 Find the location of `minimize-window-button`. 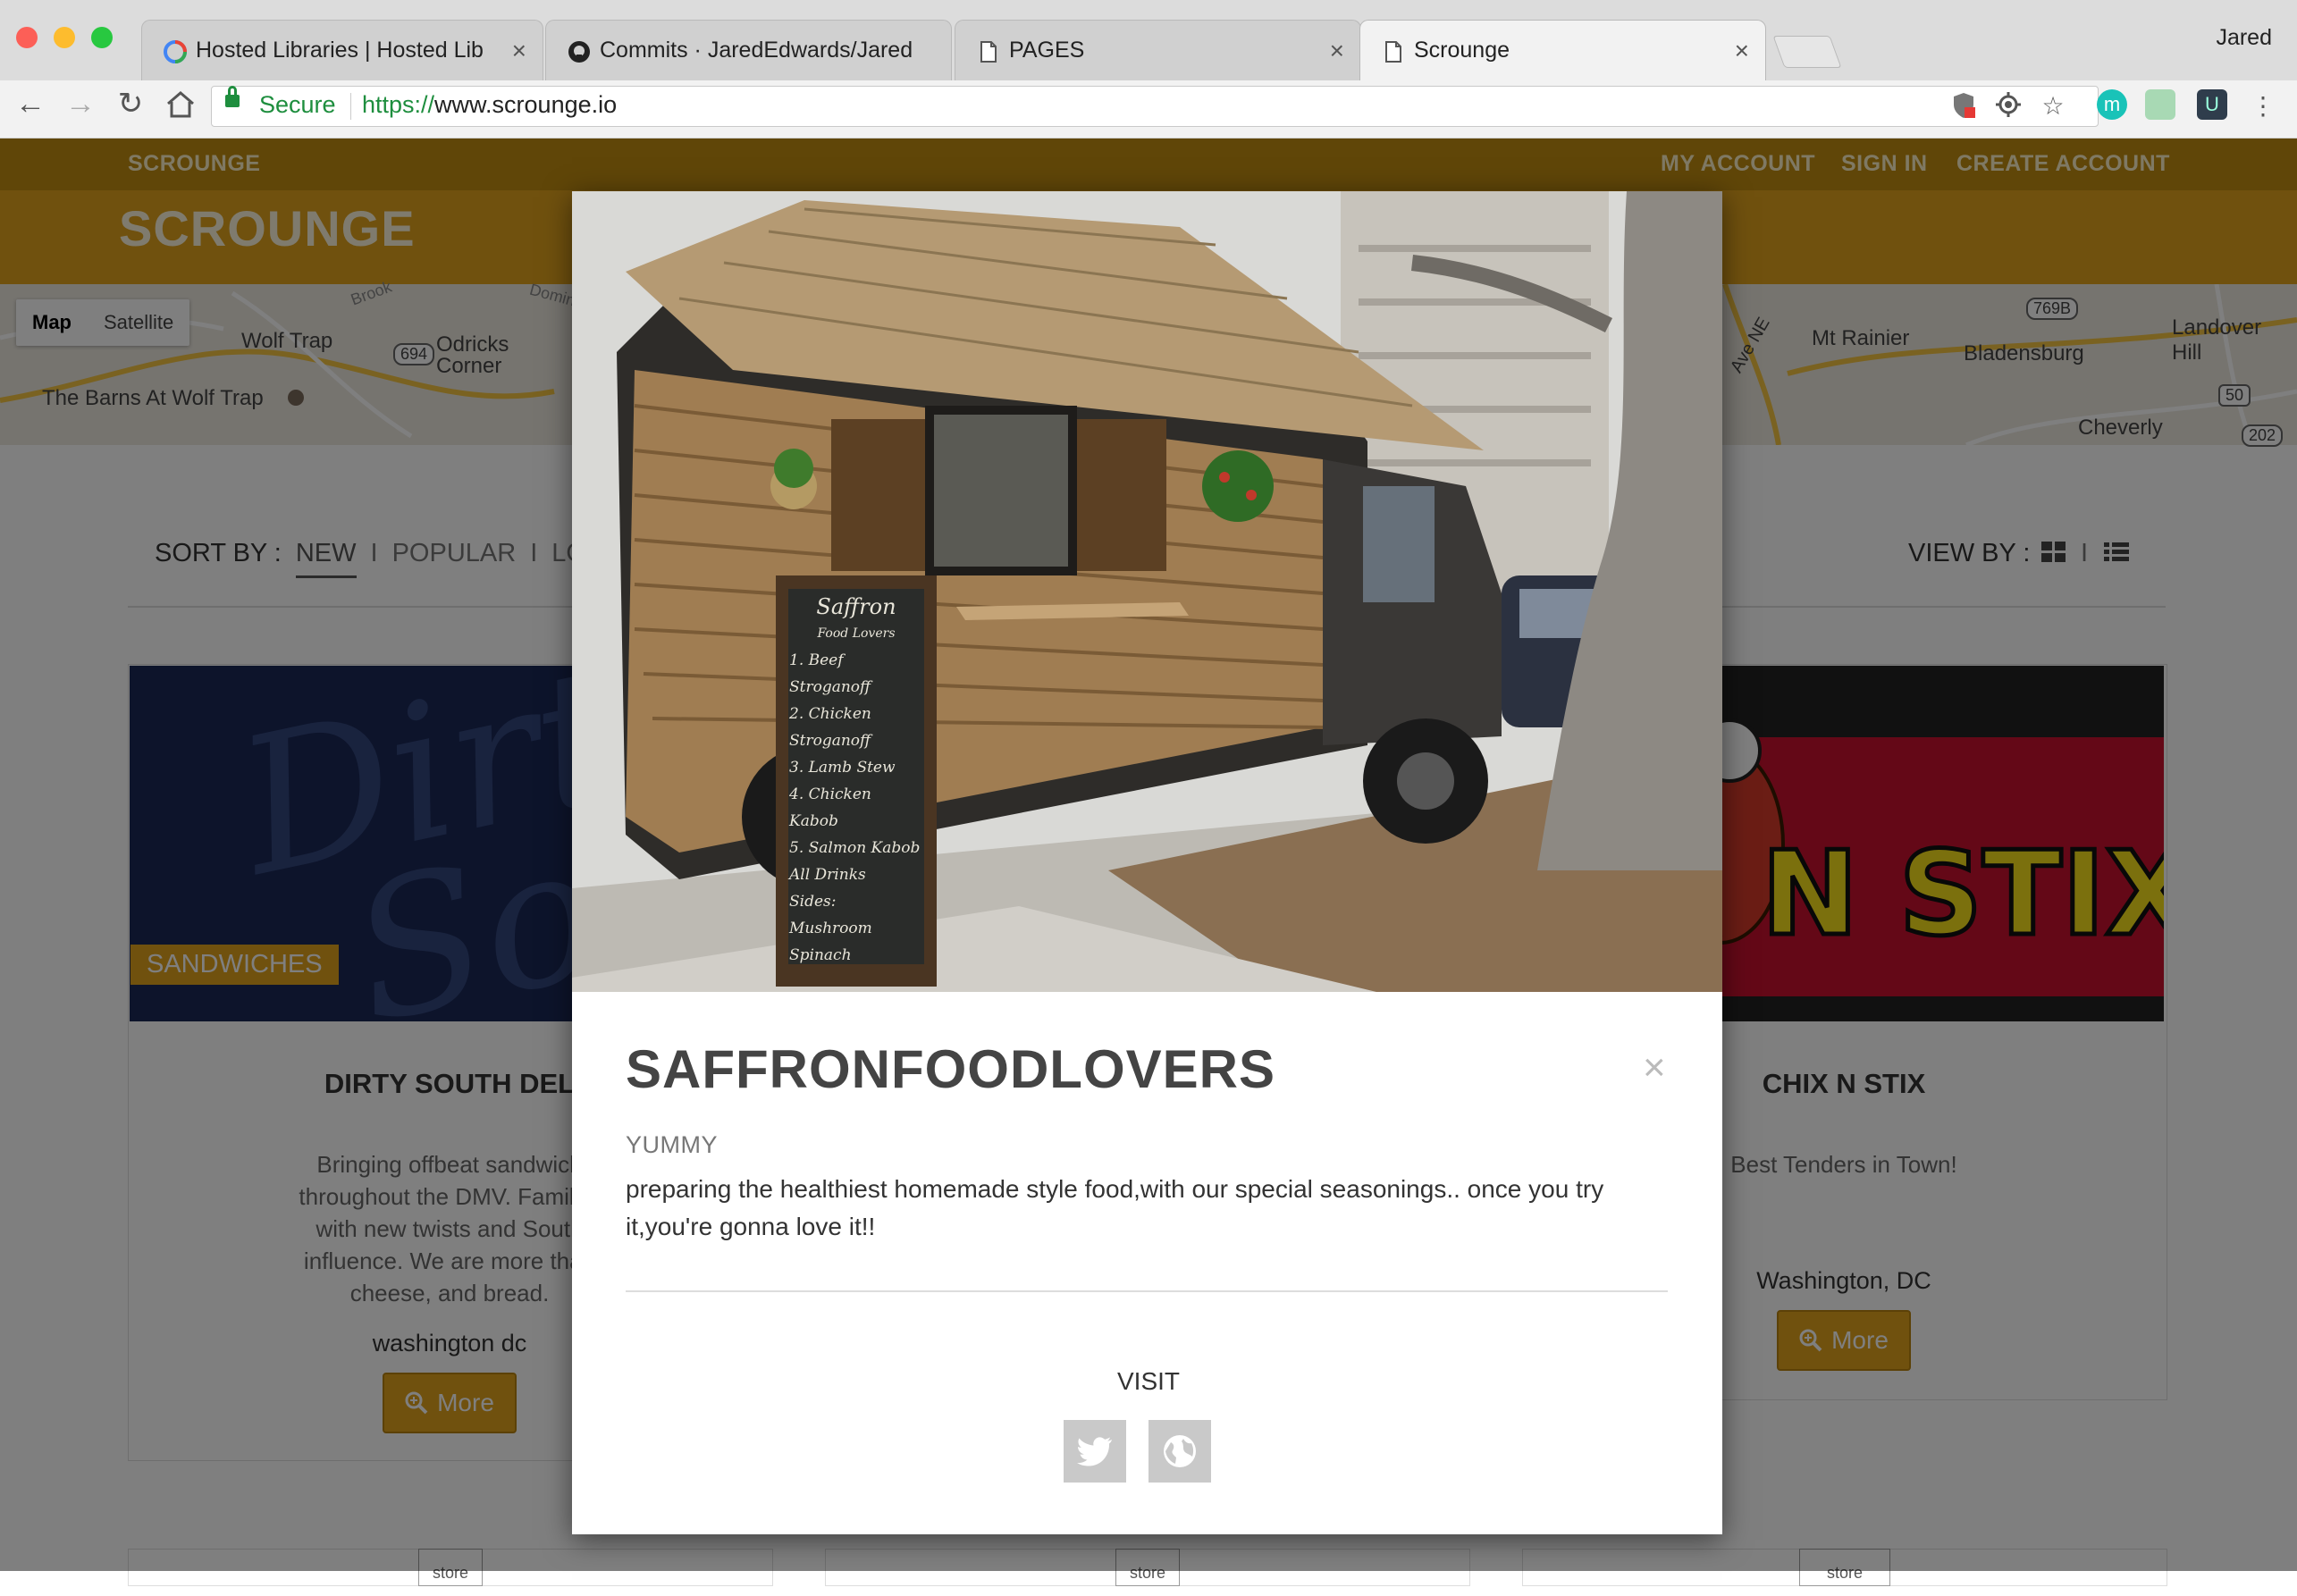

minimize-window-button is located at coordinates (64, 37).